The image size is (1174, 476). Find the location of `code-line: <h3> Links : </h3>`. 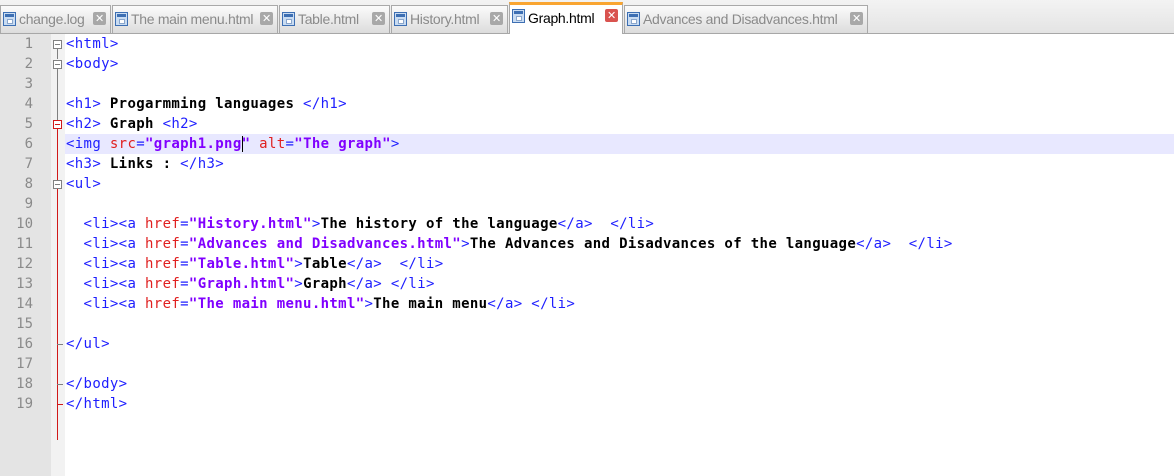

code-line: <h3> Links : </h3> is located at coordinates (145, 164).